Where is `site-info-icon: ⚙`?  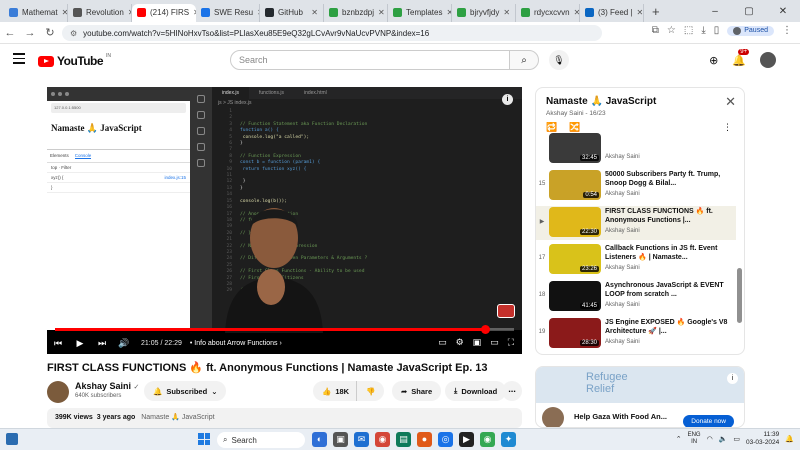 site-info-icon: ⚙ is located at coordinates (73, 33).